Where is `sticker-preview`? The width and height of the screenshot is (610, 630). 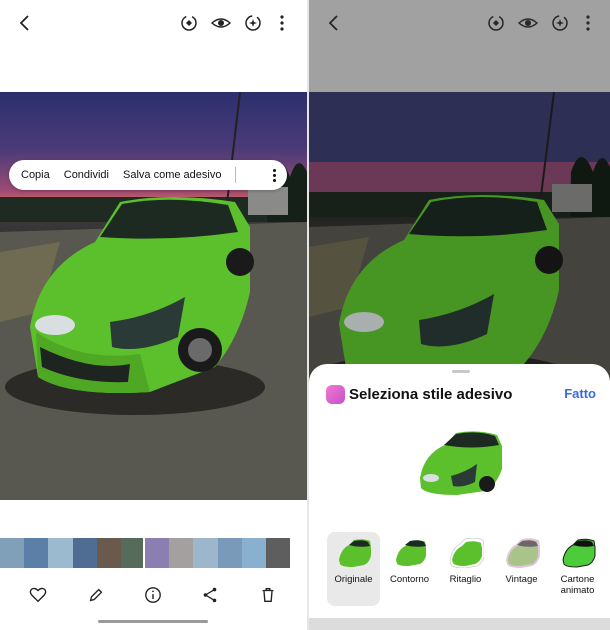
sticker-preview is located at coordinates (461, 463).